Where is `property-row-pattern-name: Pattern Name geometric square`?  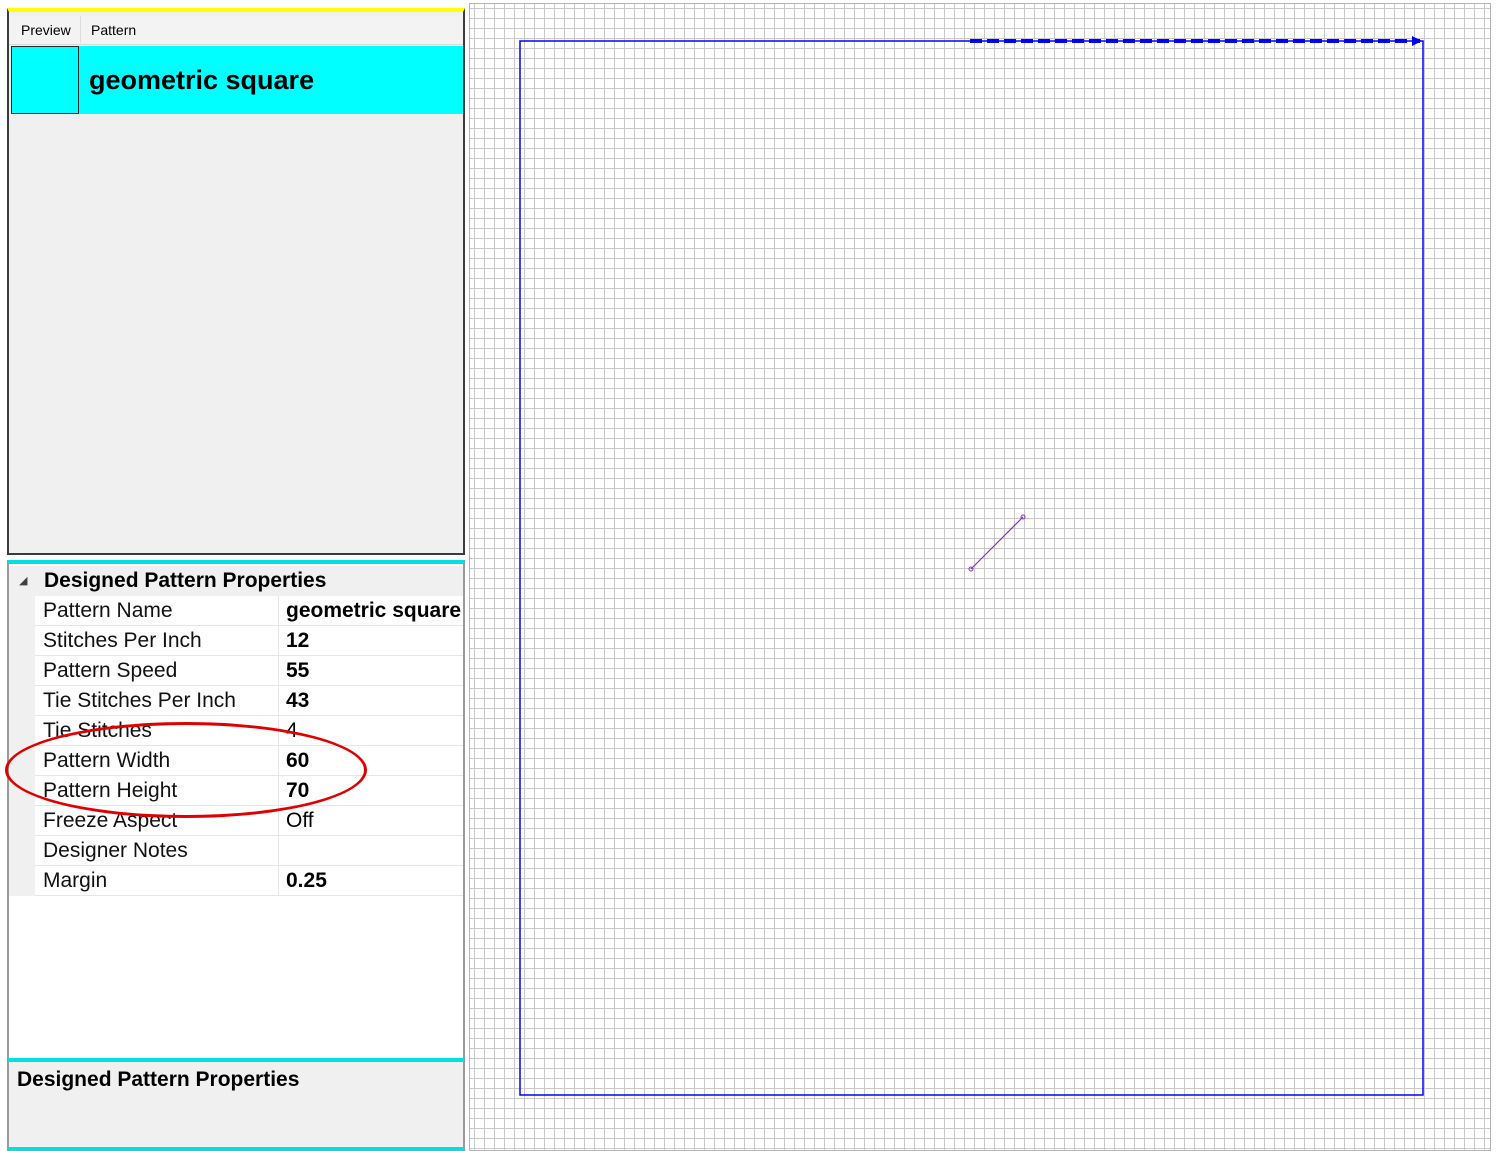
property-row-pattern-name: Pattern Name geometric square is located at coordinates (249, 611).